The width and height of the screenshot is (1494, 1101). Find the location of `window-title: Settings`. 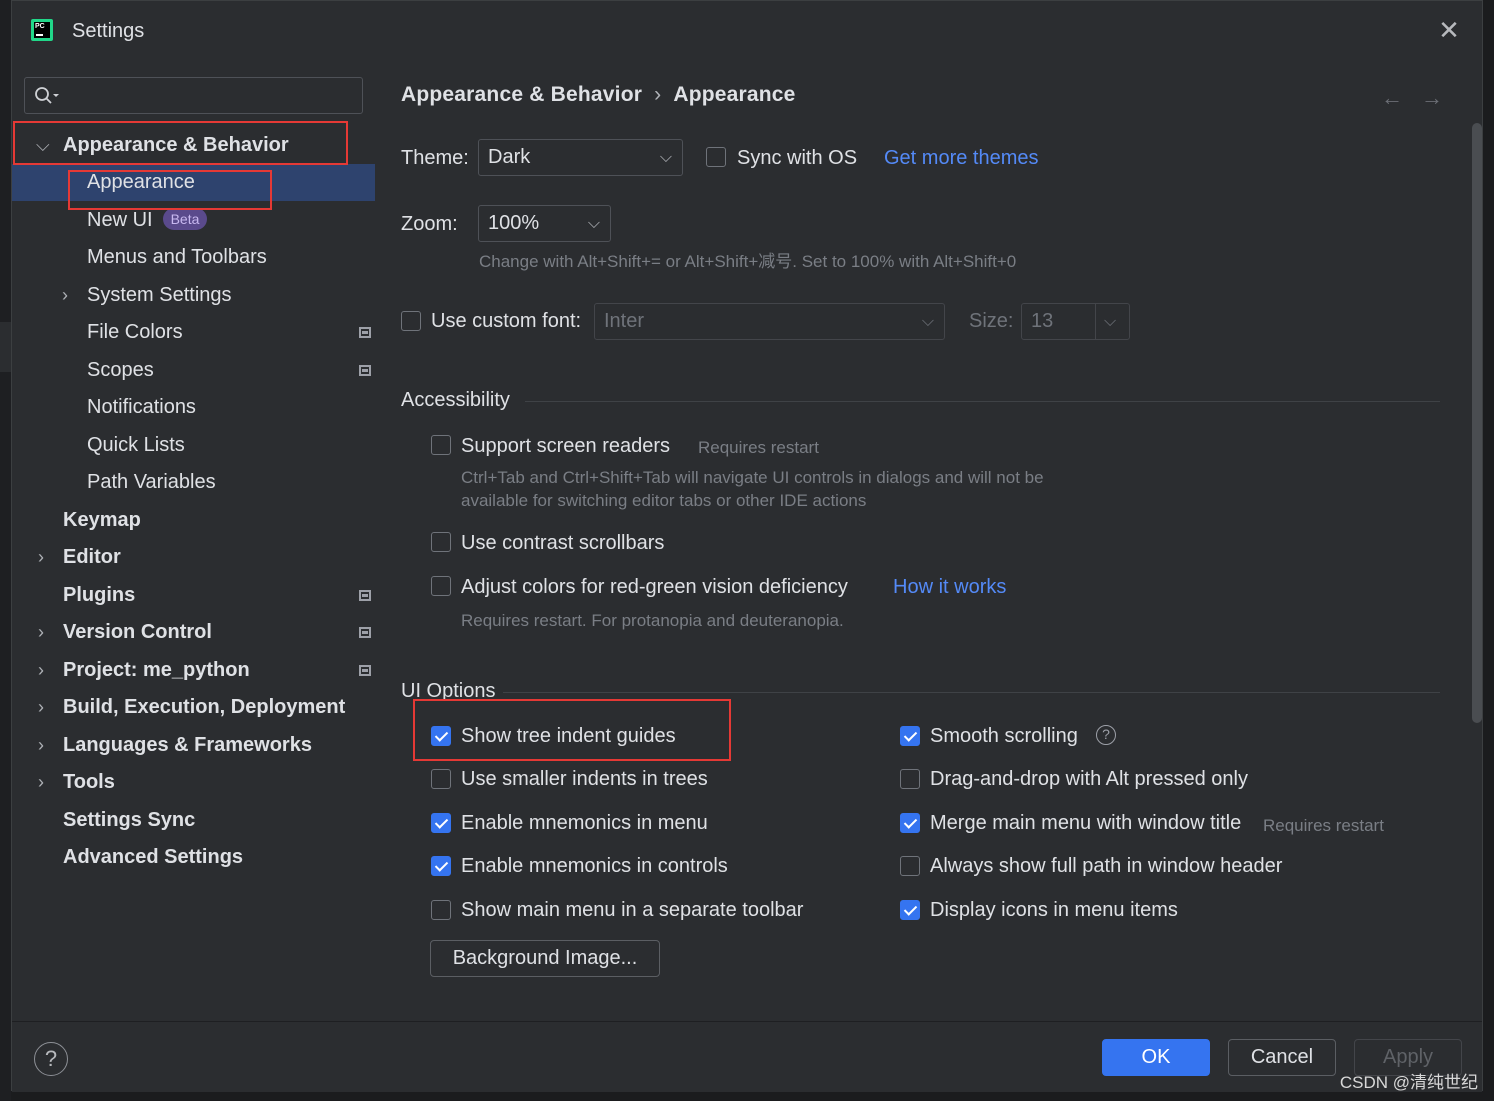

window-title: Settings is located at coordinates (108, 31).